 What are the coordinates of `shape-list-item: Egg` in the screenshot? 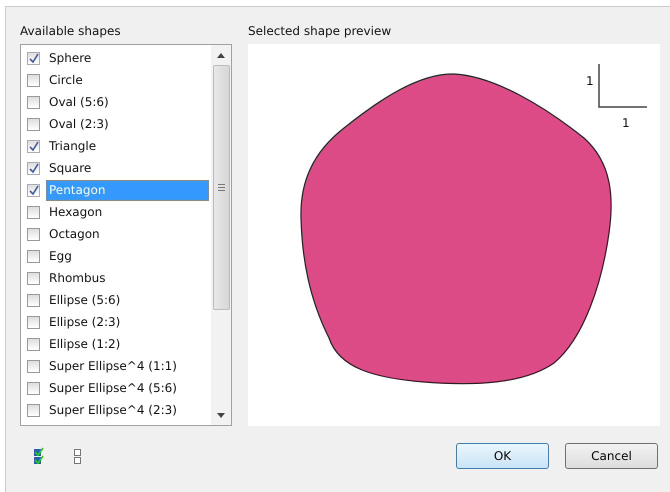 It's located at (127, 256).